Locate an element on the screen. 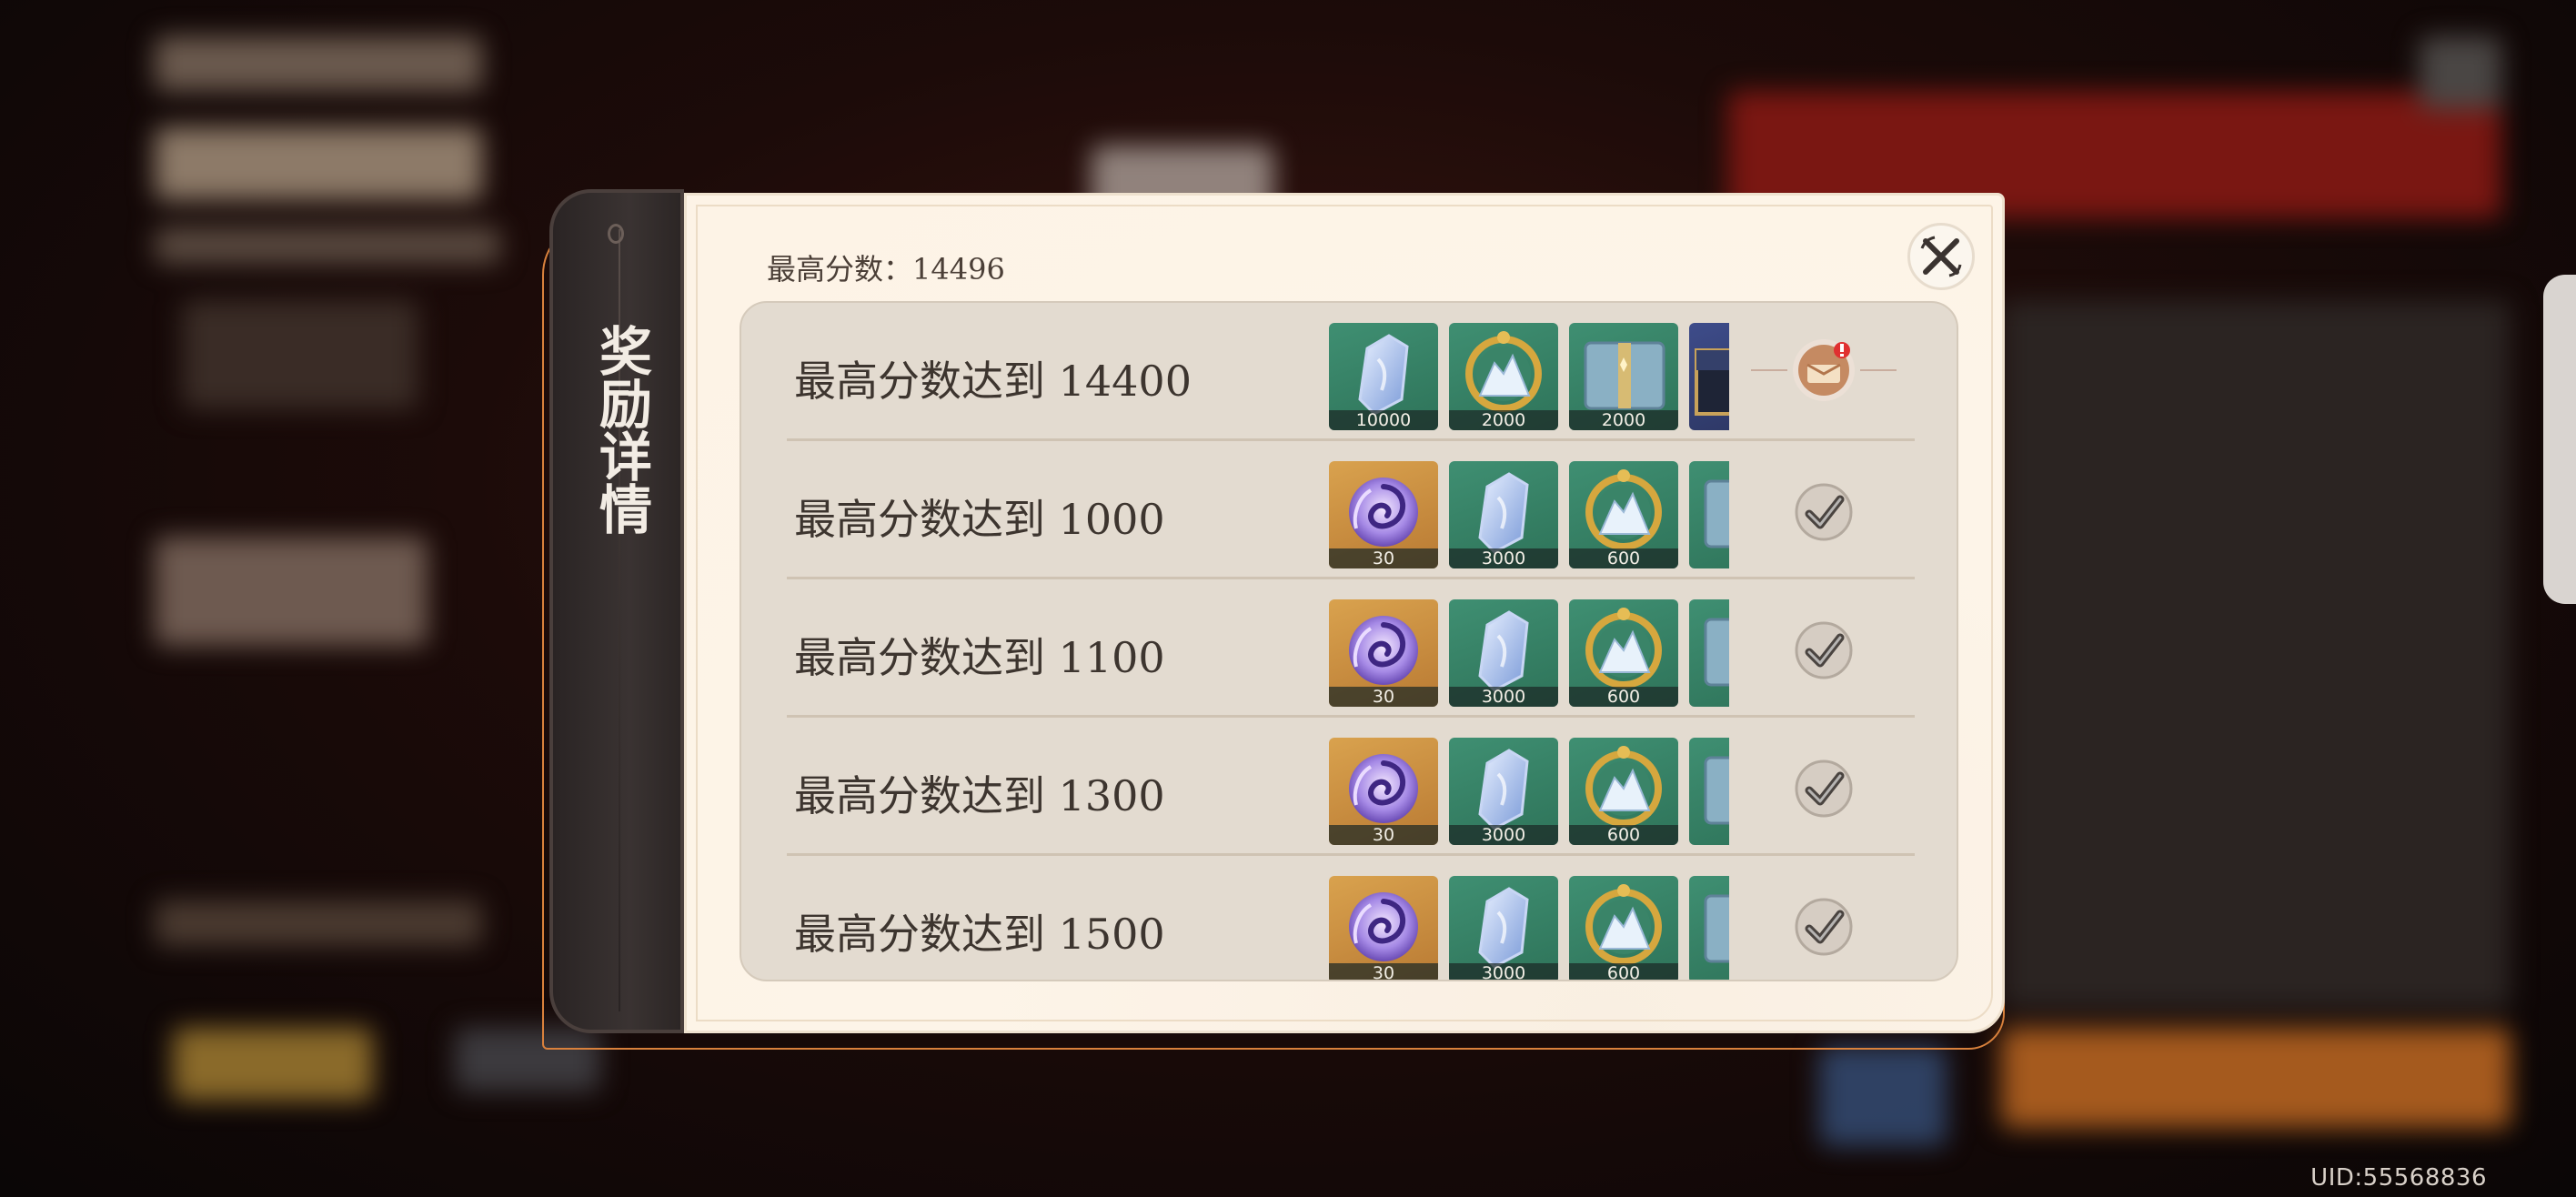 The width and height of the screenshot is (2576, 1197). reward-row: 最高分数达到 14400 10000 2000 2000 is located at coordinates (1351, 372).